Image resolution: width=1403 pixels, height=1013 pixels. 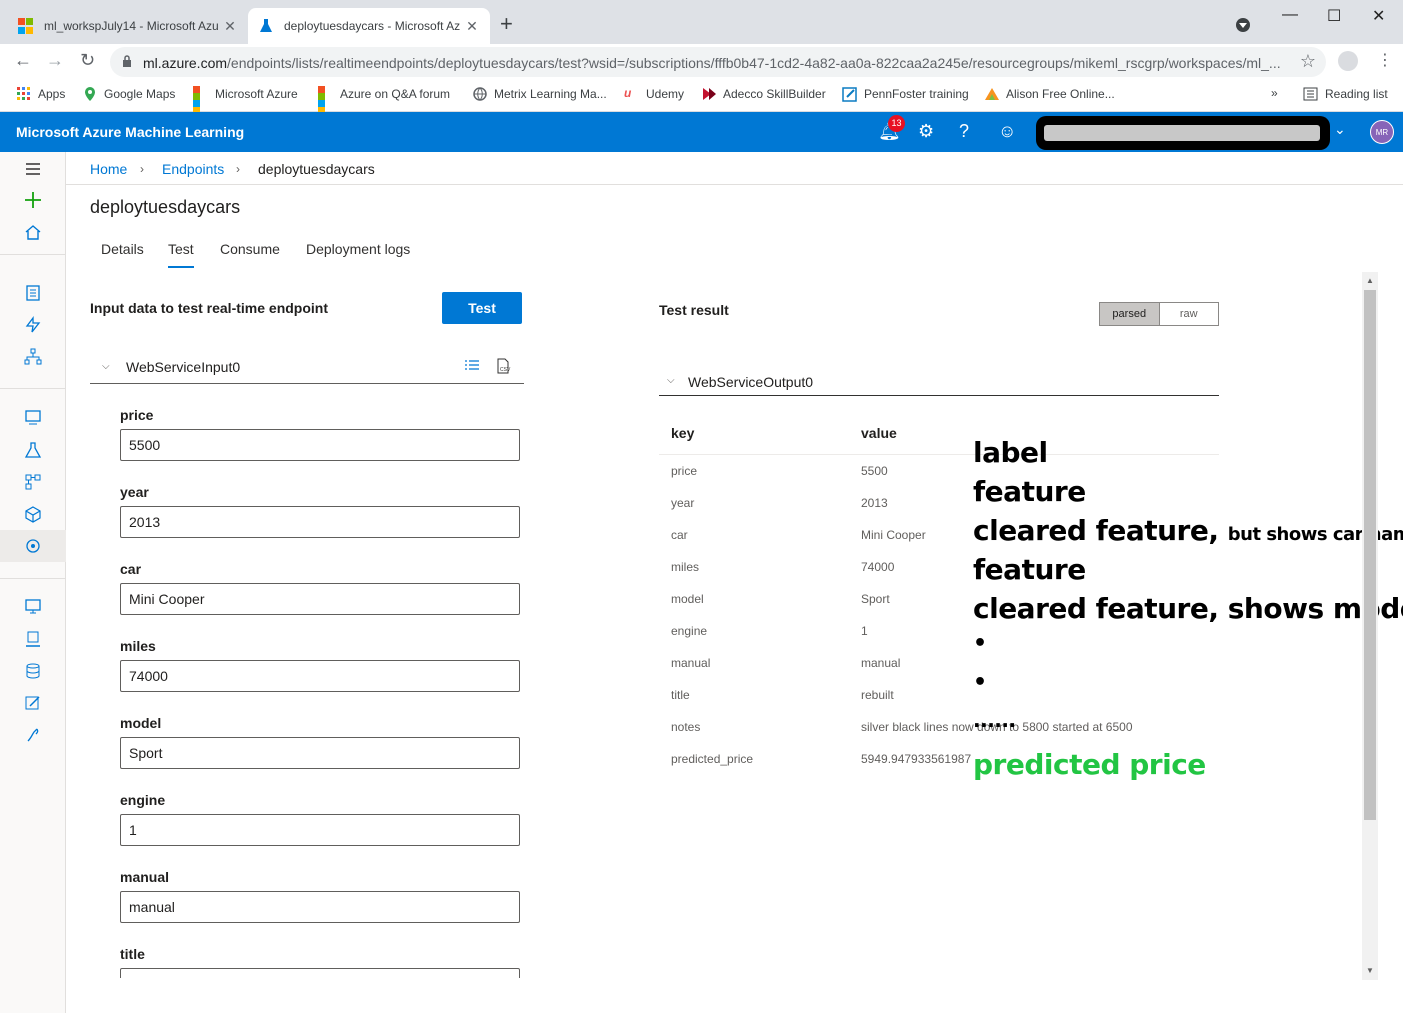 I want to click on forward-icon: →, so click(x=55, y=60).